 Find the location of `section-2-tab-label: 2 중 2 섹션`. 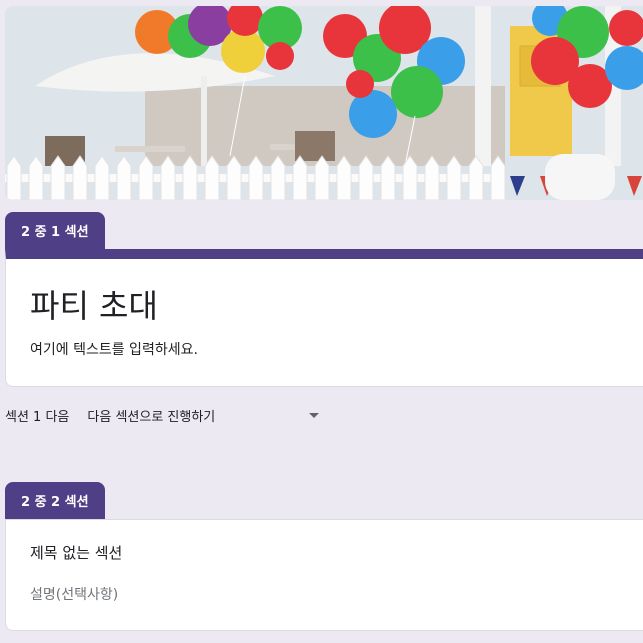

section-2-tab-label: 2 중 2 섹션 is located at coordinates (55, 502).